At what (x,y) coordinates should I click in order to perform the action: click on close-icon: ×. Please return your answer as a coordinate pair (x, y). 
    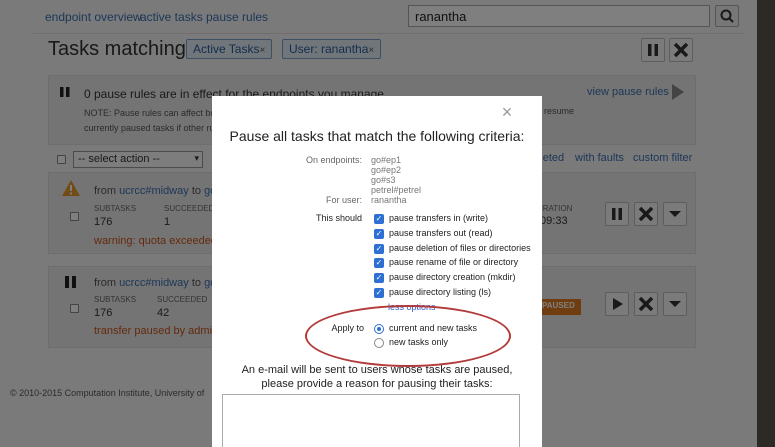
    Looking at the image, I should click on (507, 112).